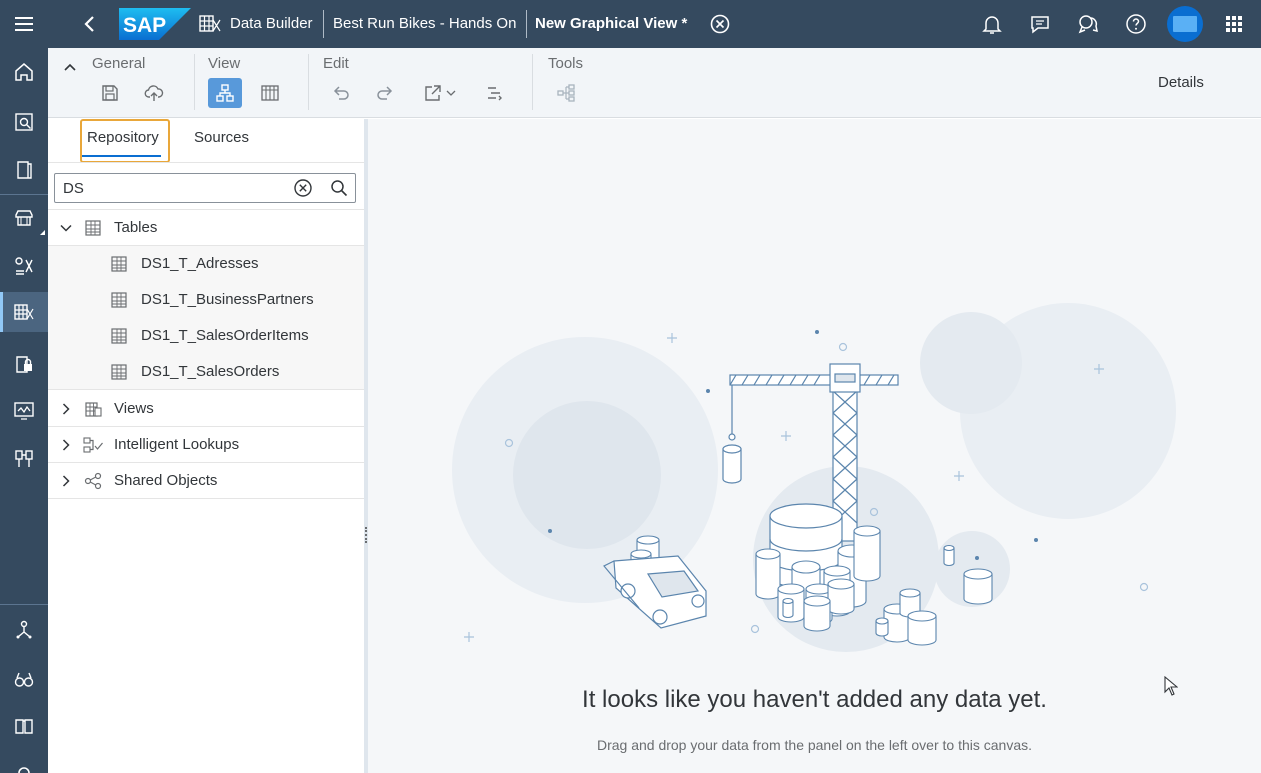 This screenshot has height=773, width=1261. I want to click on tree-node-tables: Tables, so click(207, 228).